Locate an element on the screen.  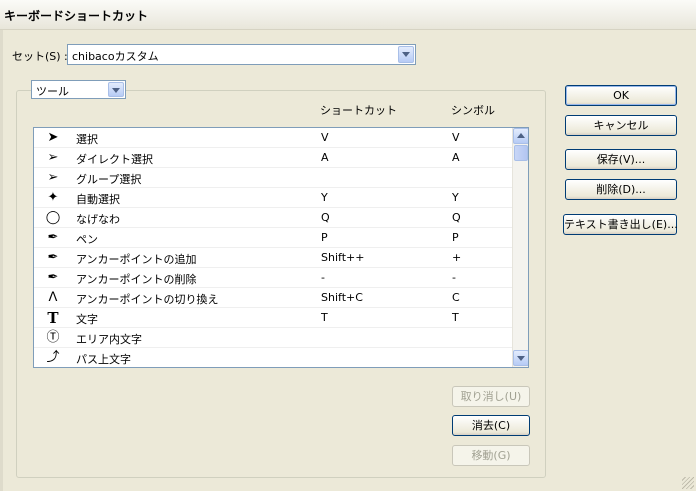
resize-grip-icon is located at coordinates (688, 483).